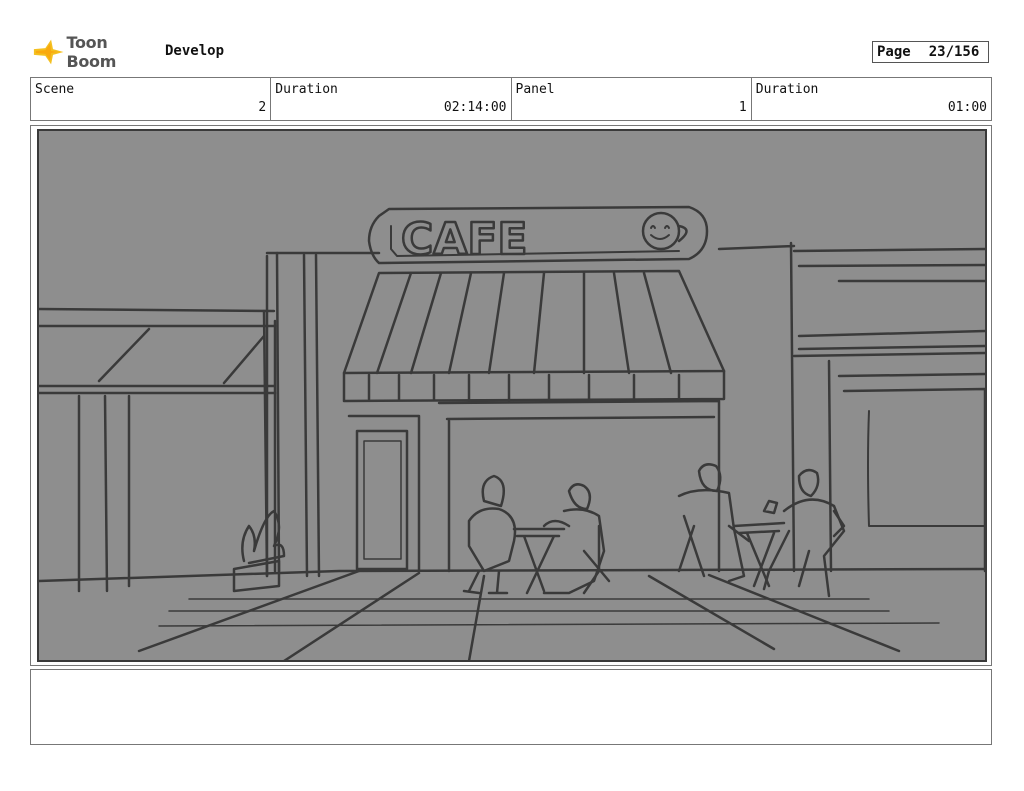  Describe the element at coordinates (464, 239) in the screenshot. I see `cafe-sign-text: CAFE` at that location.